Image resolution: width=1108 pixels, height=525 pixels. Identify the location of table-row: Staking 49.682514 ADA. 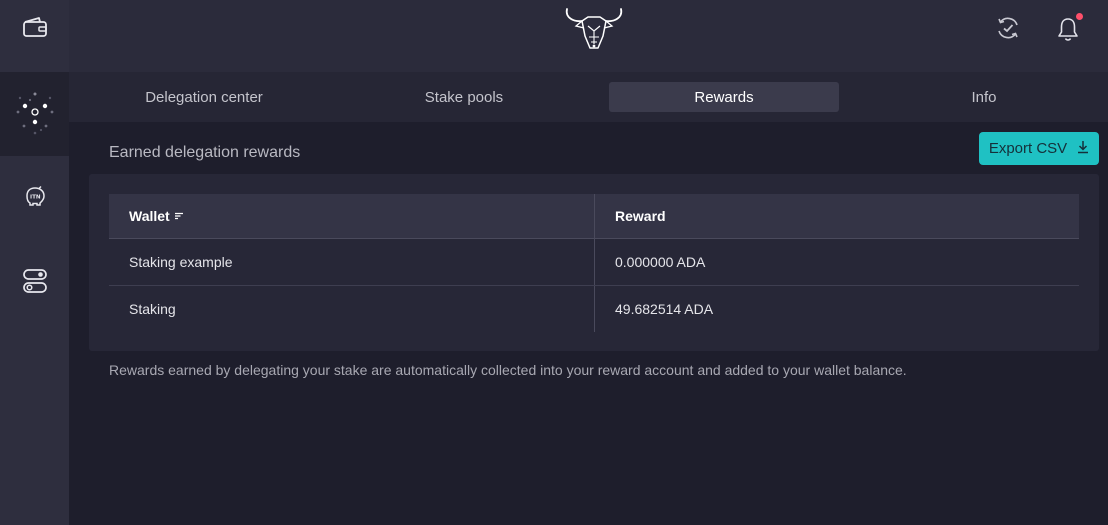
(594, 309).